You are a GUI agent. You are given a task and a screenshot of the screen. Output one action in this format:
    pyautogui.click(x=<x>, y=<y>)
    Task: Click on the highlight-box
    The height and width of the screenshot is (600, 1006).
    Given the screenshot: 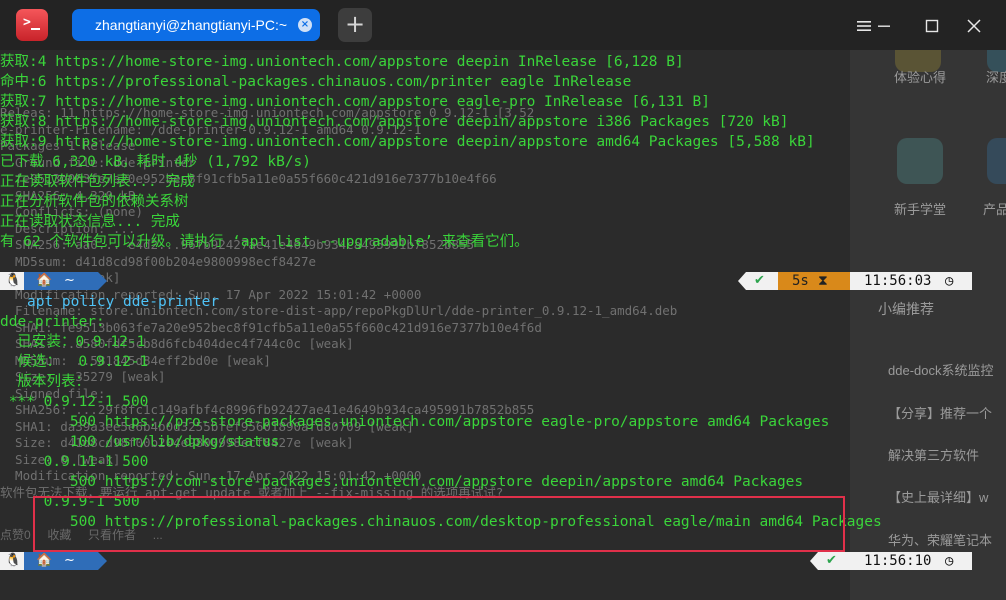 What is the action you would take?
    pyautogui.click(x=439, y=524)
    